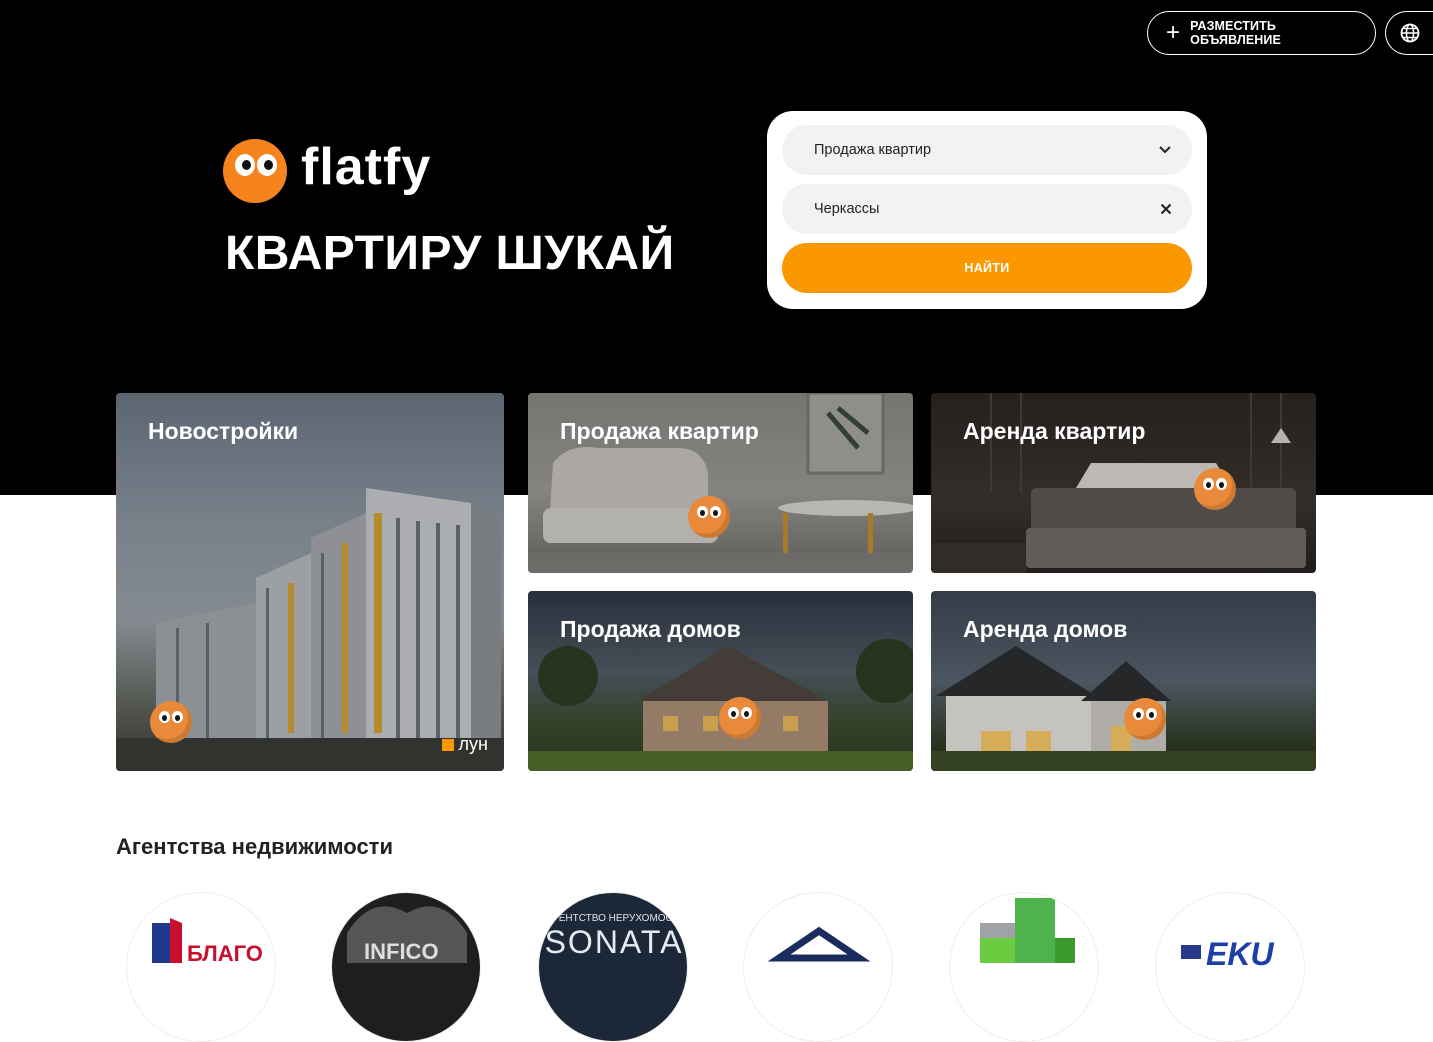 This screenshot has width=1433, height=1042. Describe the element at coordinates (873, 150) in the screenshot. I see `deal-type-value: Продажа квартир` at that location.